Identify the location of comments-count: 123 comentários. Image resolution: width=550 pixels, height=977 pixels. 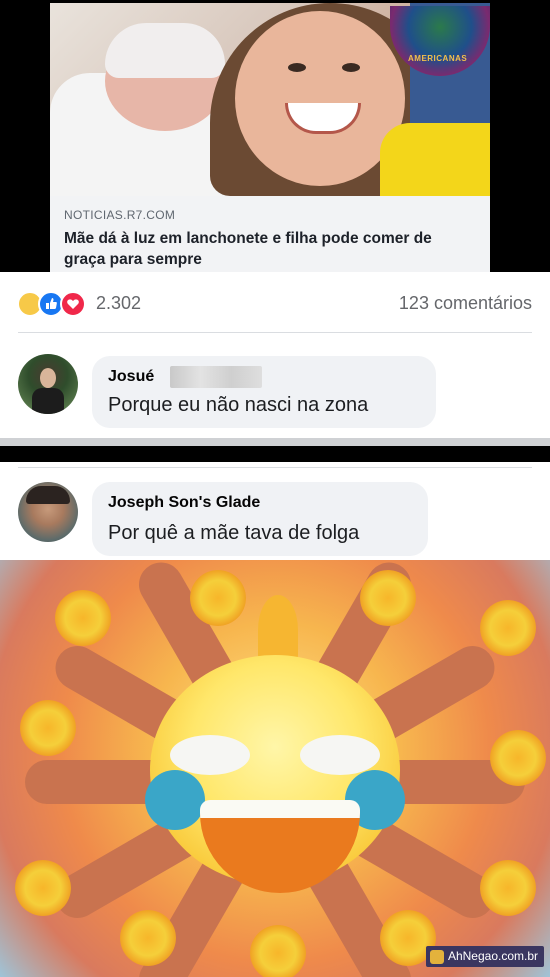
(465, 303).